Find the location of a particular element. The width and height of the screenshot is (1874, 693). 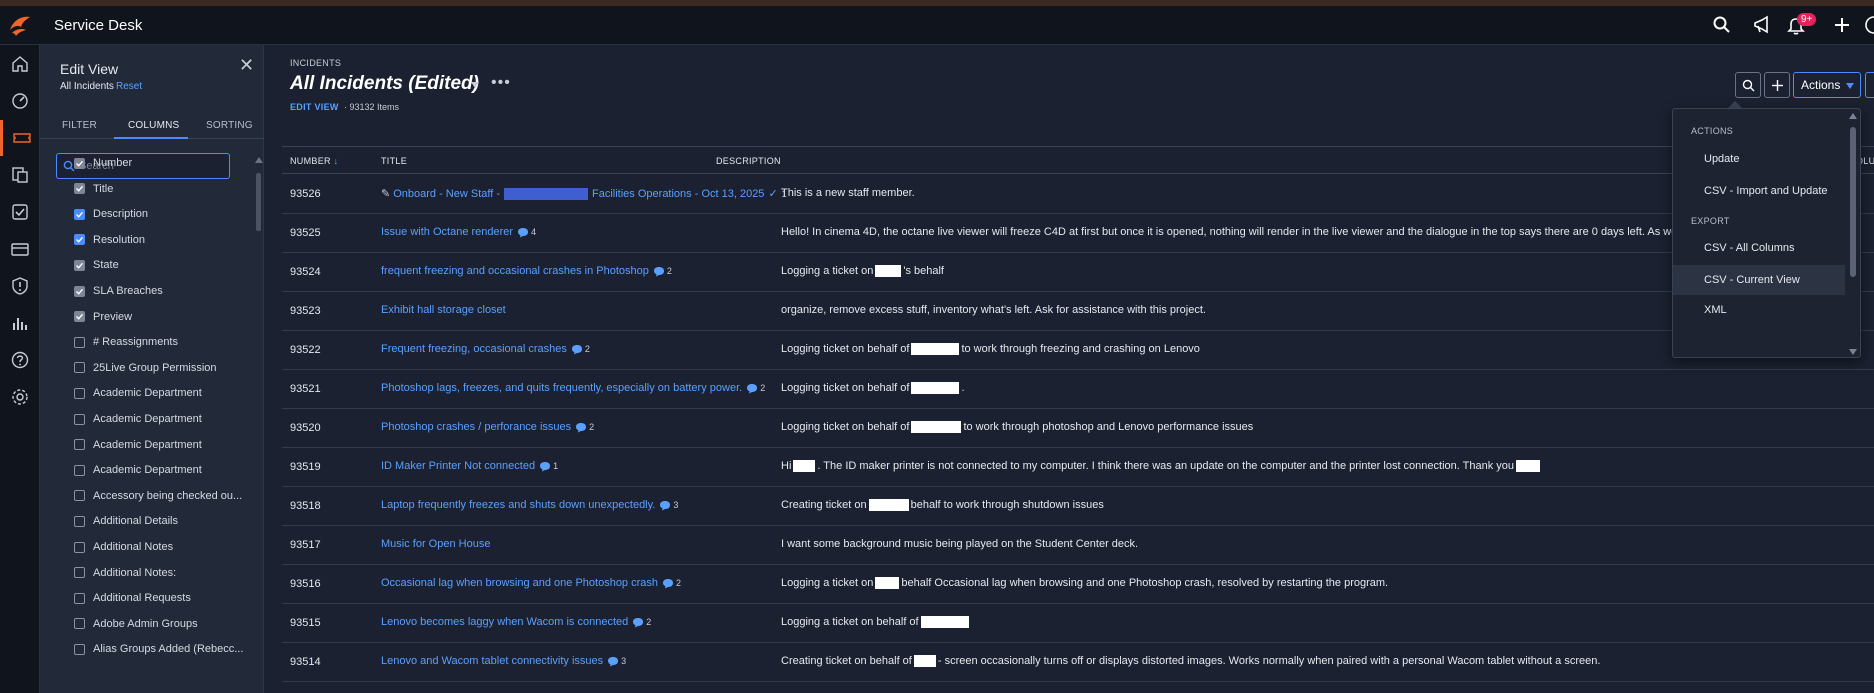

menu-item-csv-current-view: CSV - Current View is located at coordinates (1759, 280).